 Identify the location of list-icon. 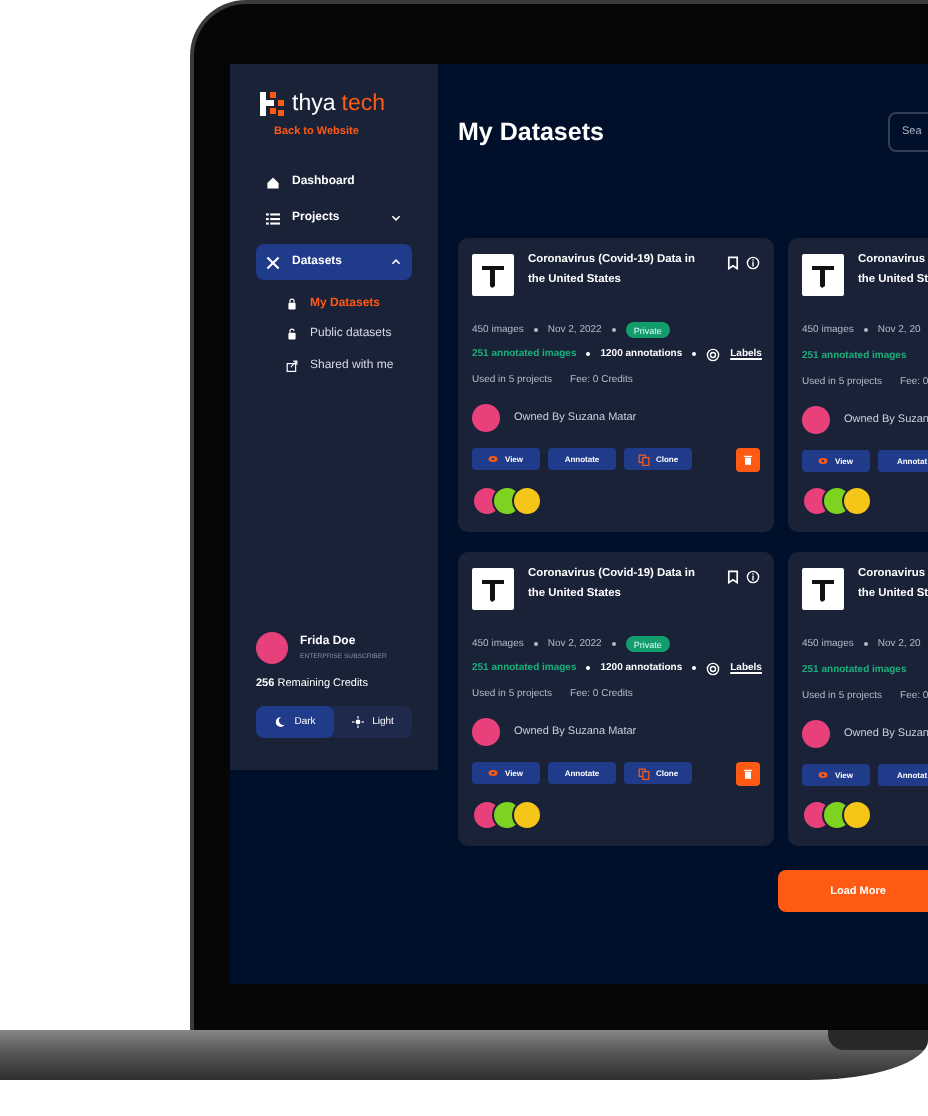
(273, 218).